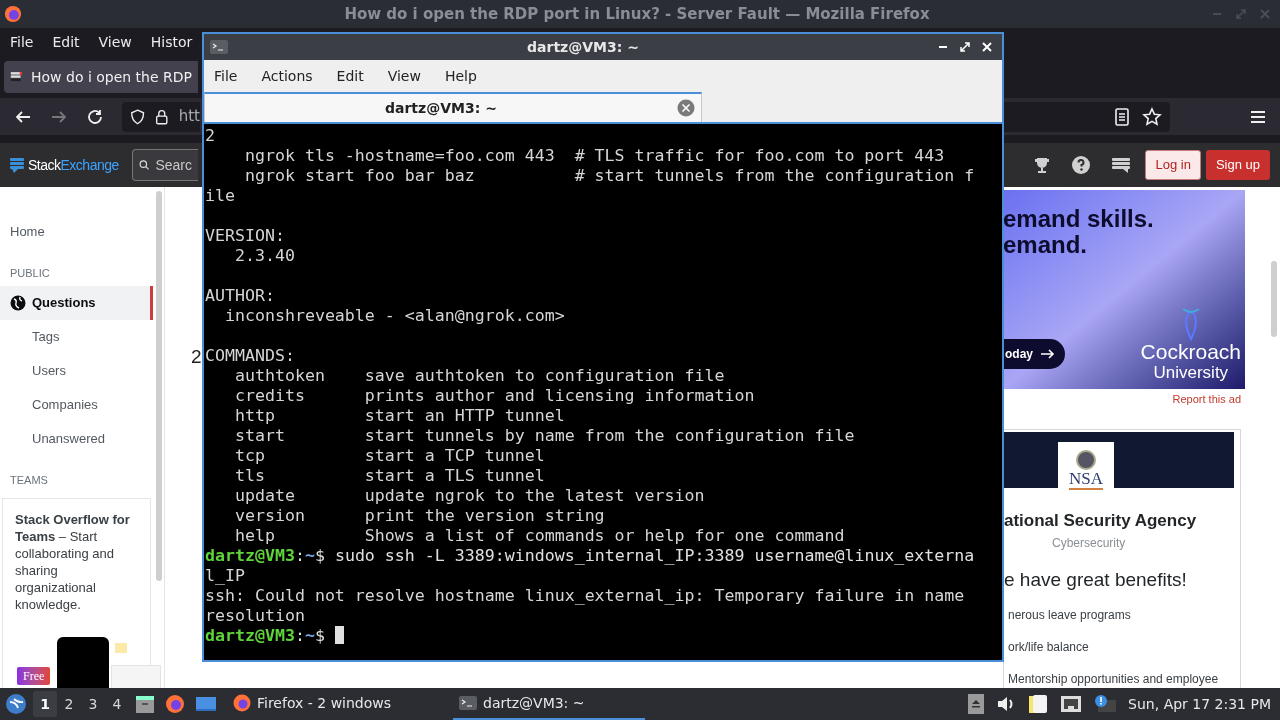 The image size is (1280, 720). I want to click on close-tab-icon, so click(686, 108).